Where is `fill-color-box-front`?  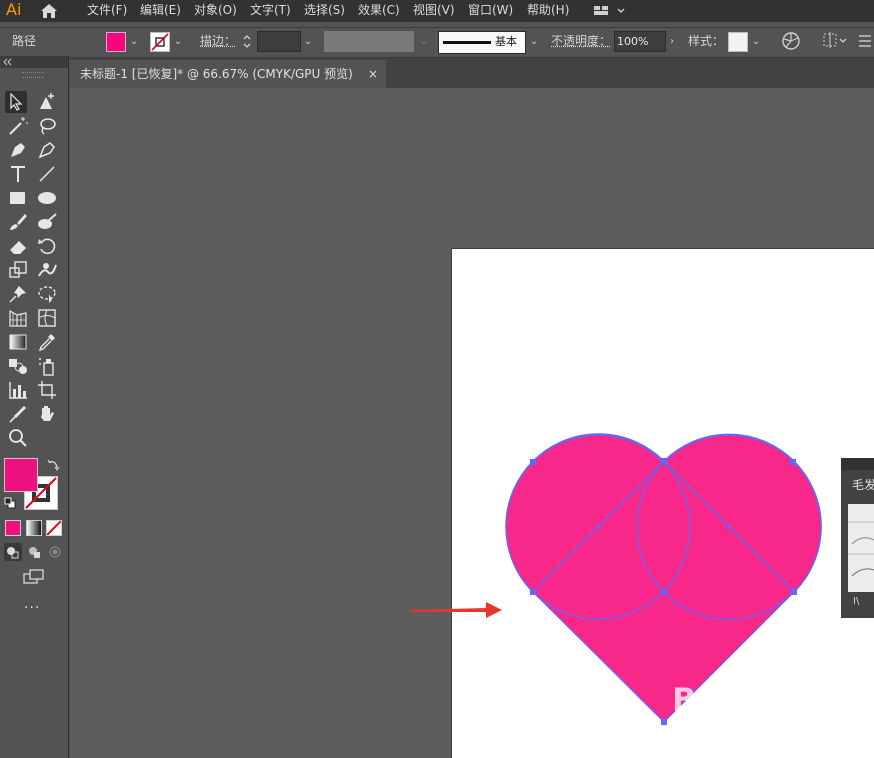 fill-color-box-front is located at coordinates (21, 475).